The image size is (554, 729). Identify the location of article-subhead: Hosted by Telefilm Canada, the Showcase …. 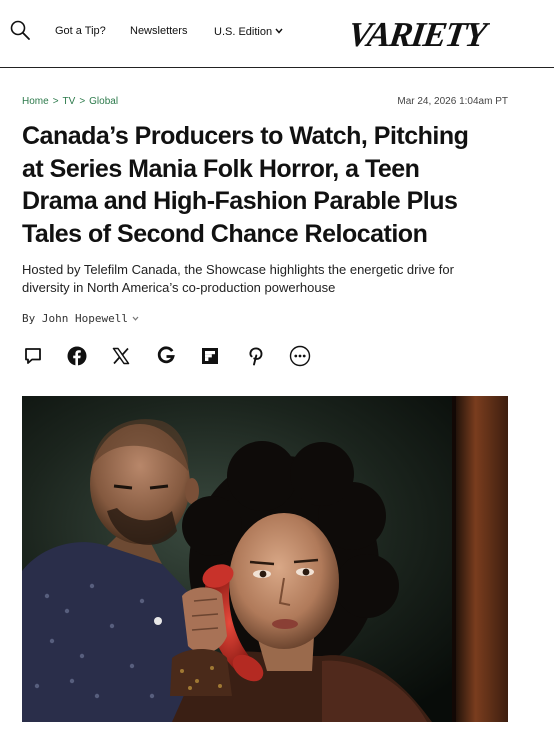
(272, 279).